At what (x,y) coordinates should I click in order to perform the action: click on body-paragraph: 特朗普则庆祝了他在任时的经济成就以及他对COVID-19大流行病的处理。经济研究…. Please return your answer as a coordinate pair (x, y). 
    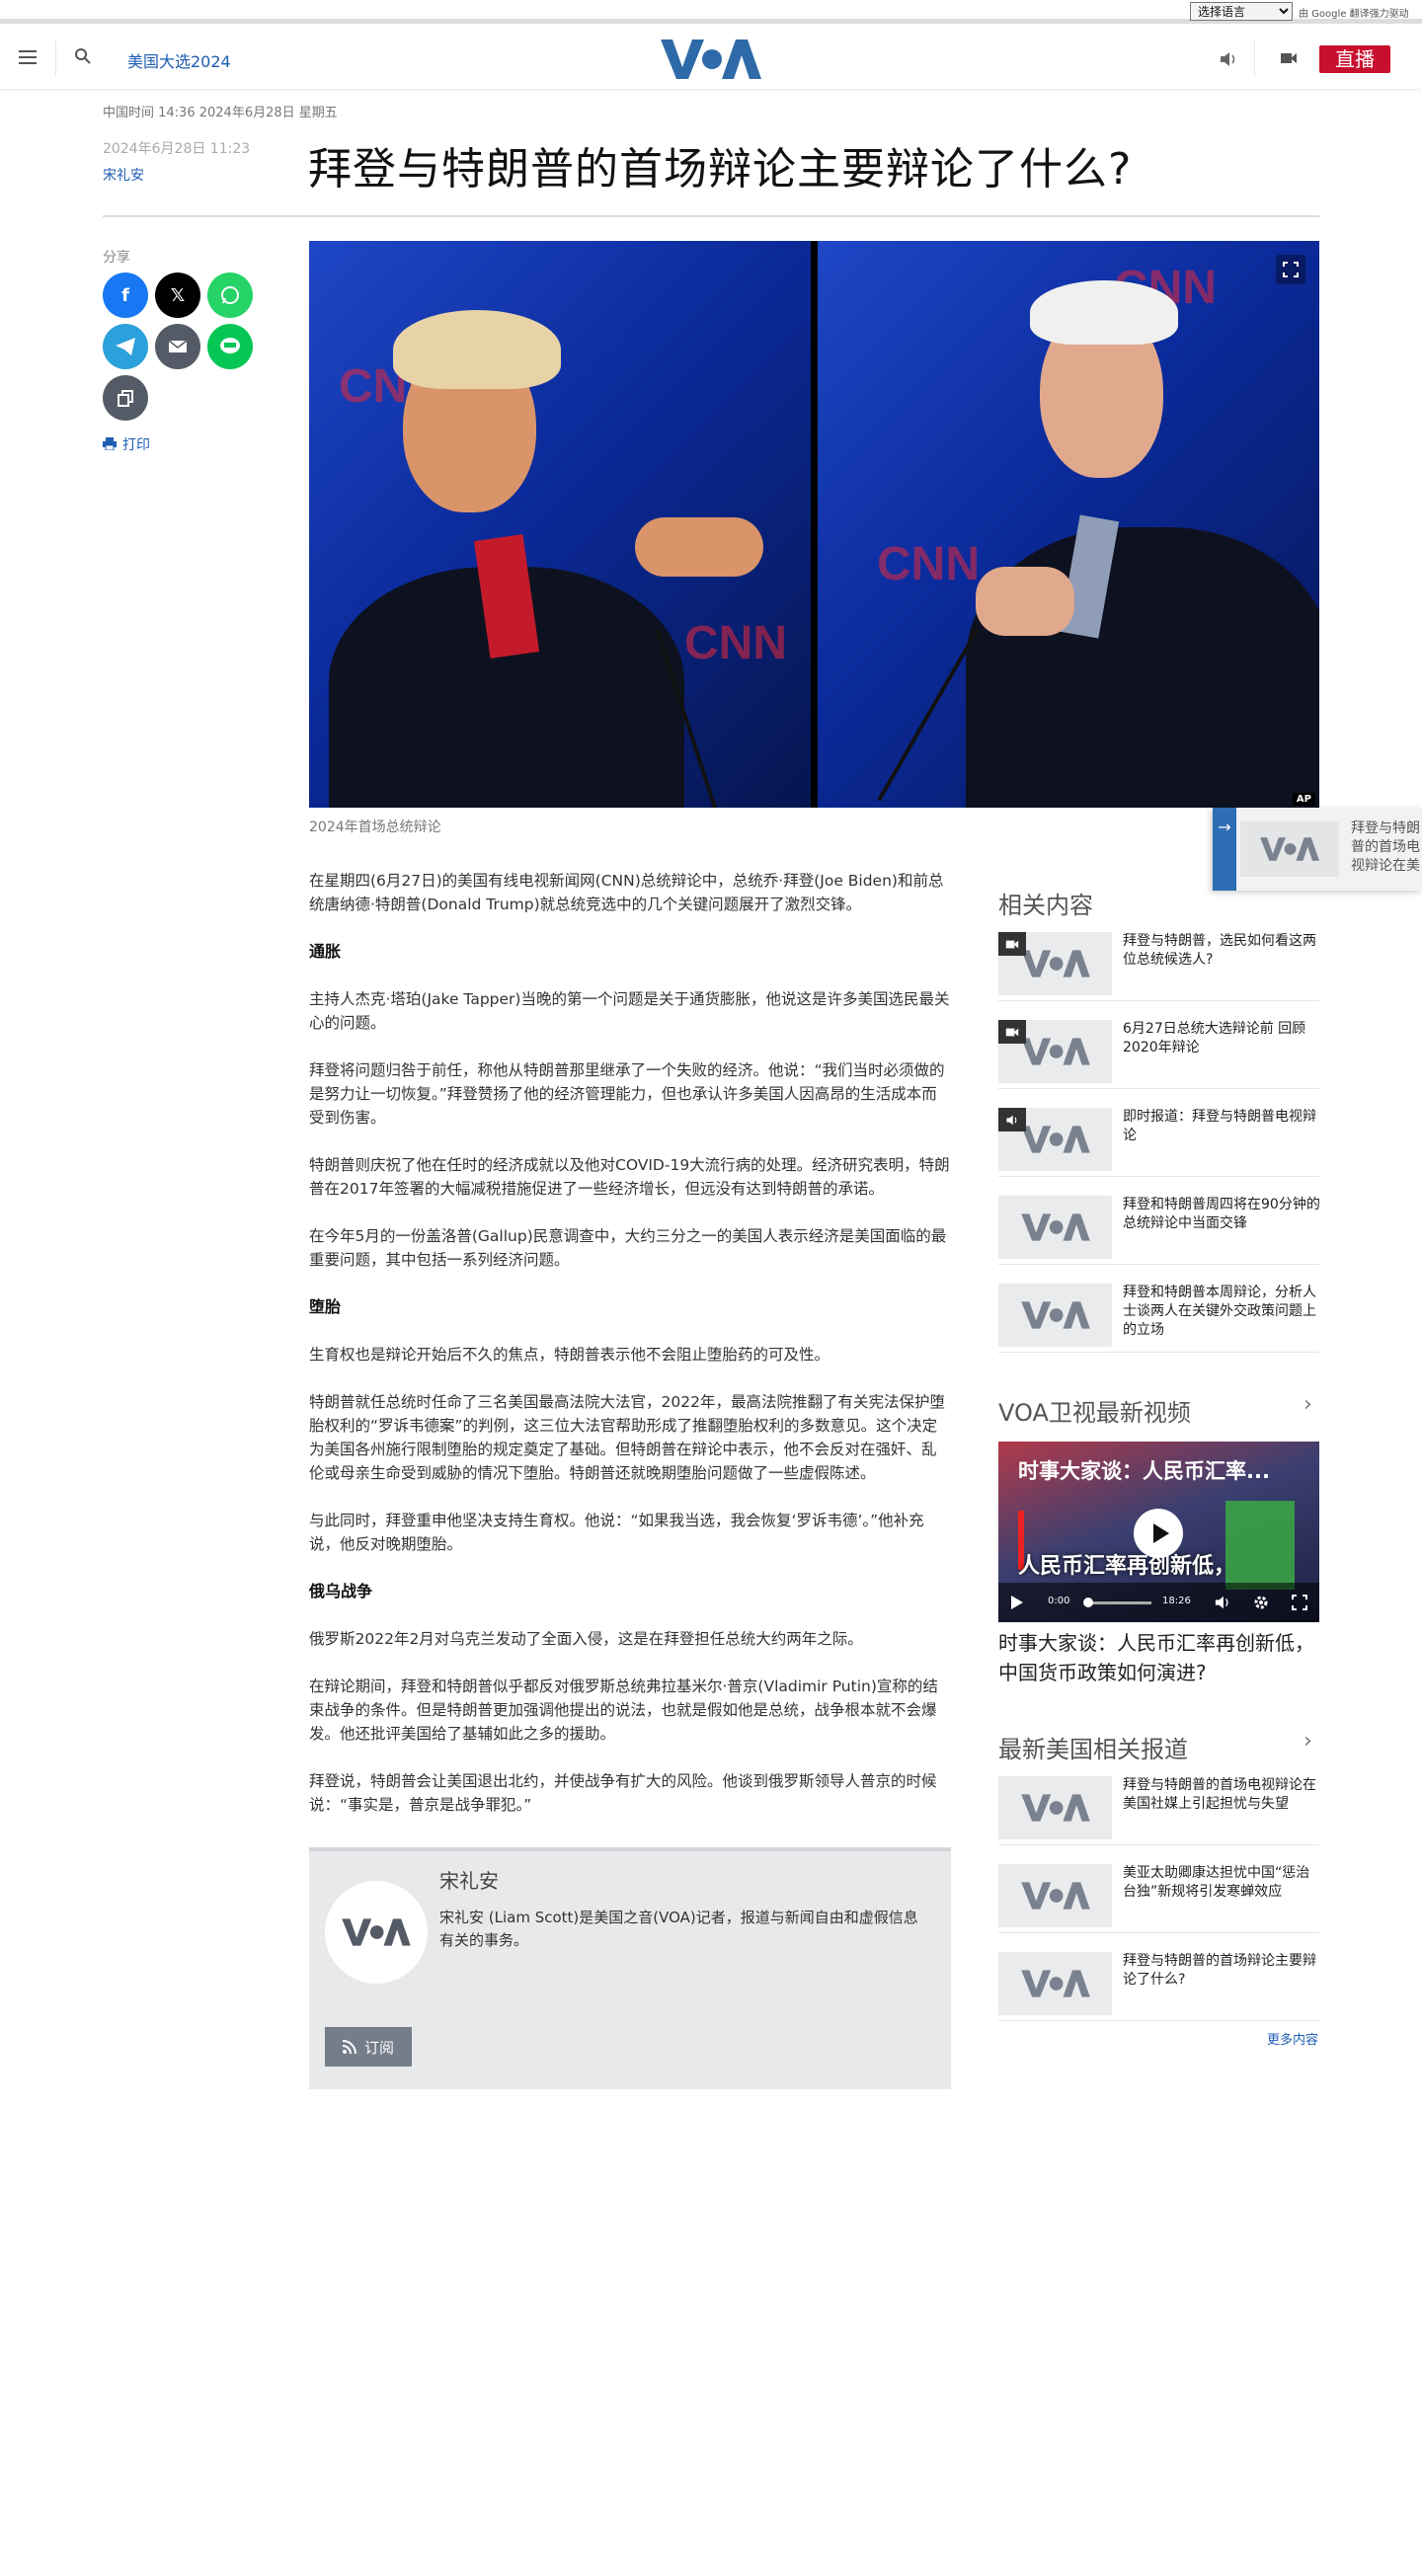
    Looking at the image, I should click on (630, 1177).